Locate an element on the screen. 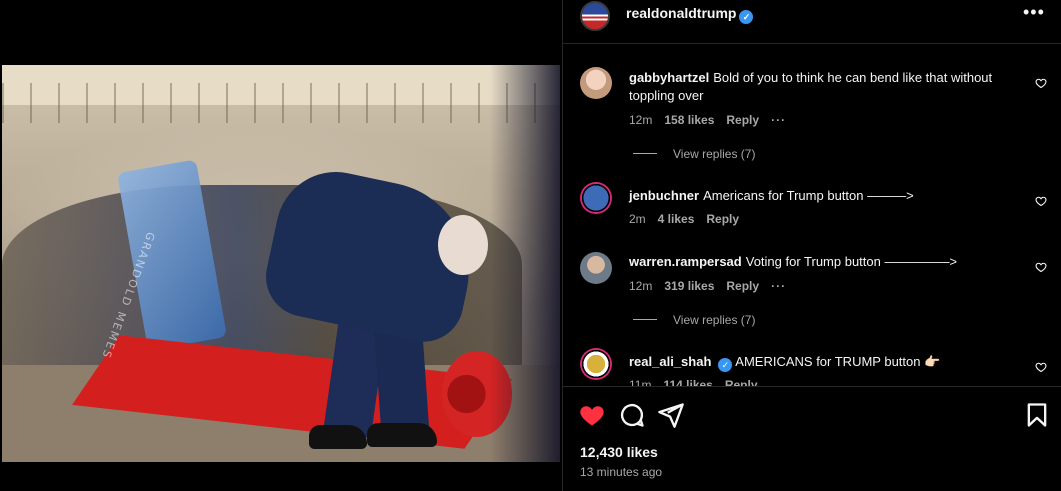 Image resolution: width=1061 pixels, height=491 pixels. author-username: realdonaldtrump ✓ is located at coordinates (690, 14).